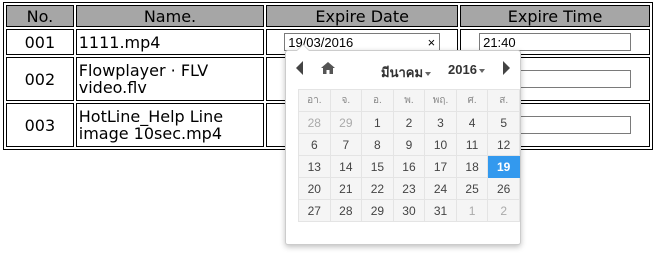 The width and height of the screenshot is (672, 262). What do you see at coordinates (377, 144) in the screenshot?
I see `day-cell: 8` at bounding box center [377, 144].